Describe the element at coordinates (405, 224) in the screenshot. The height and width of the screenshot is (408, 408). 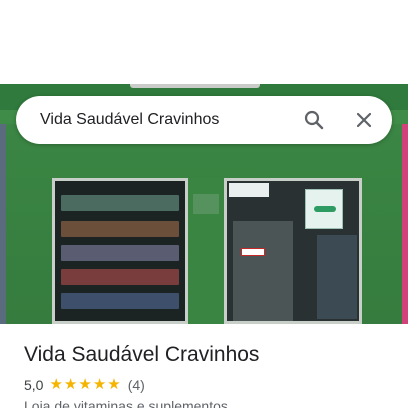
I see `neighbor-wall-right` at that location.